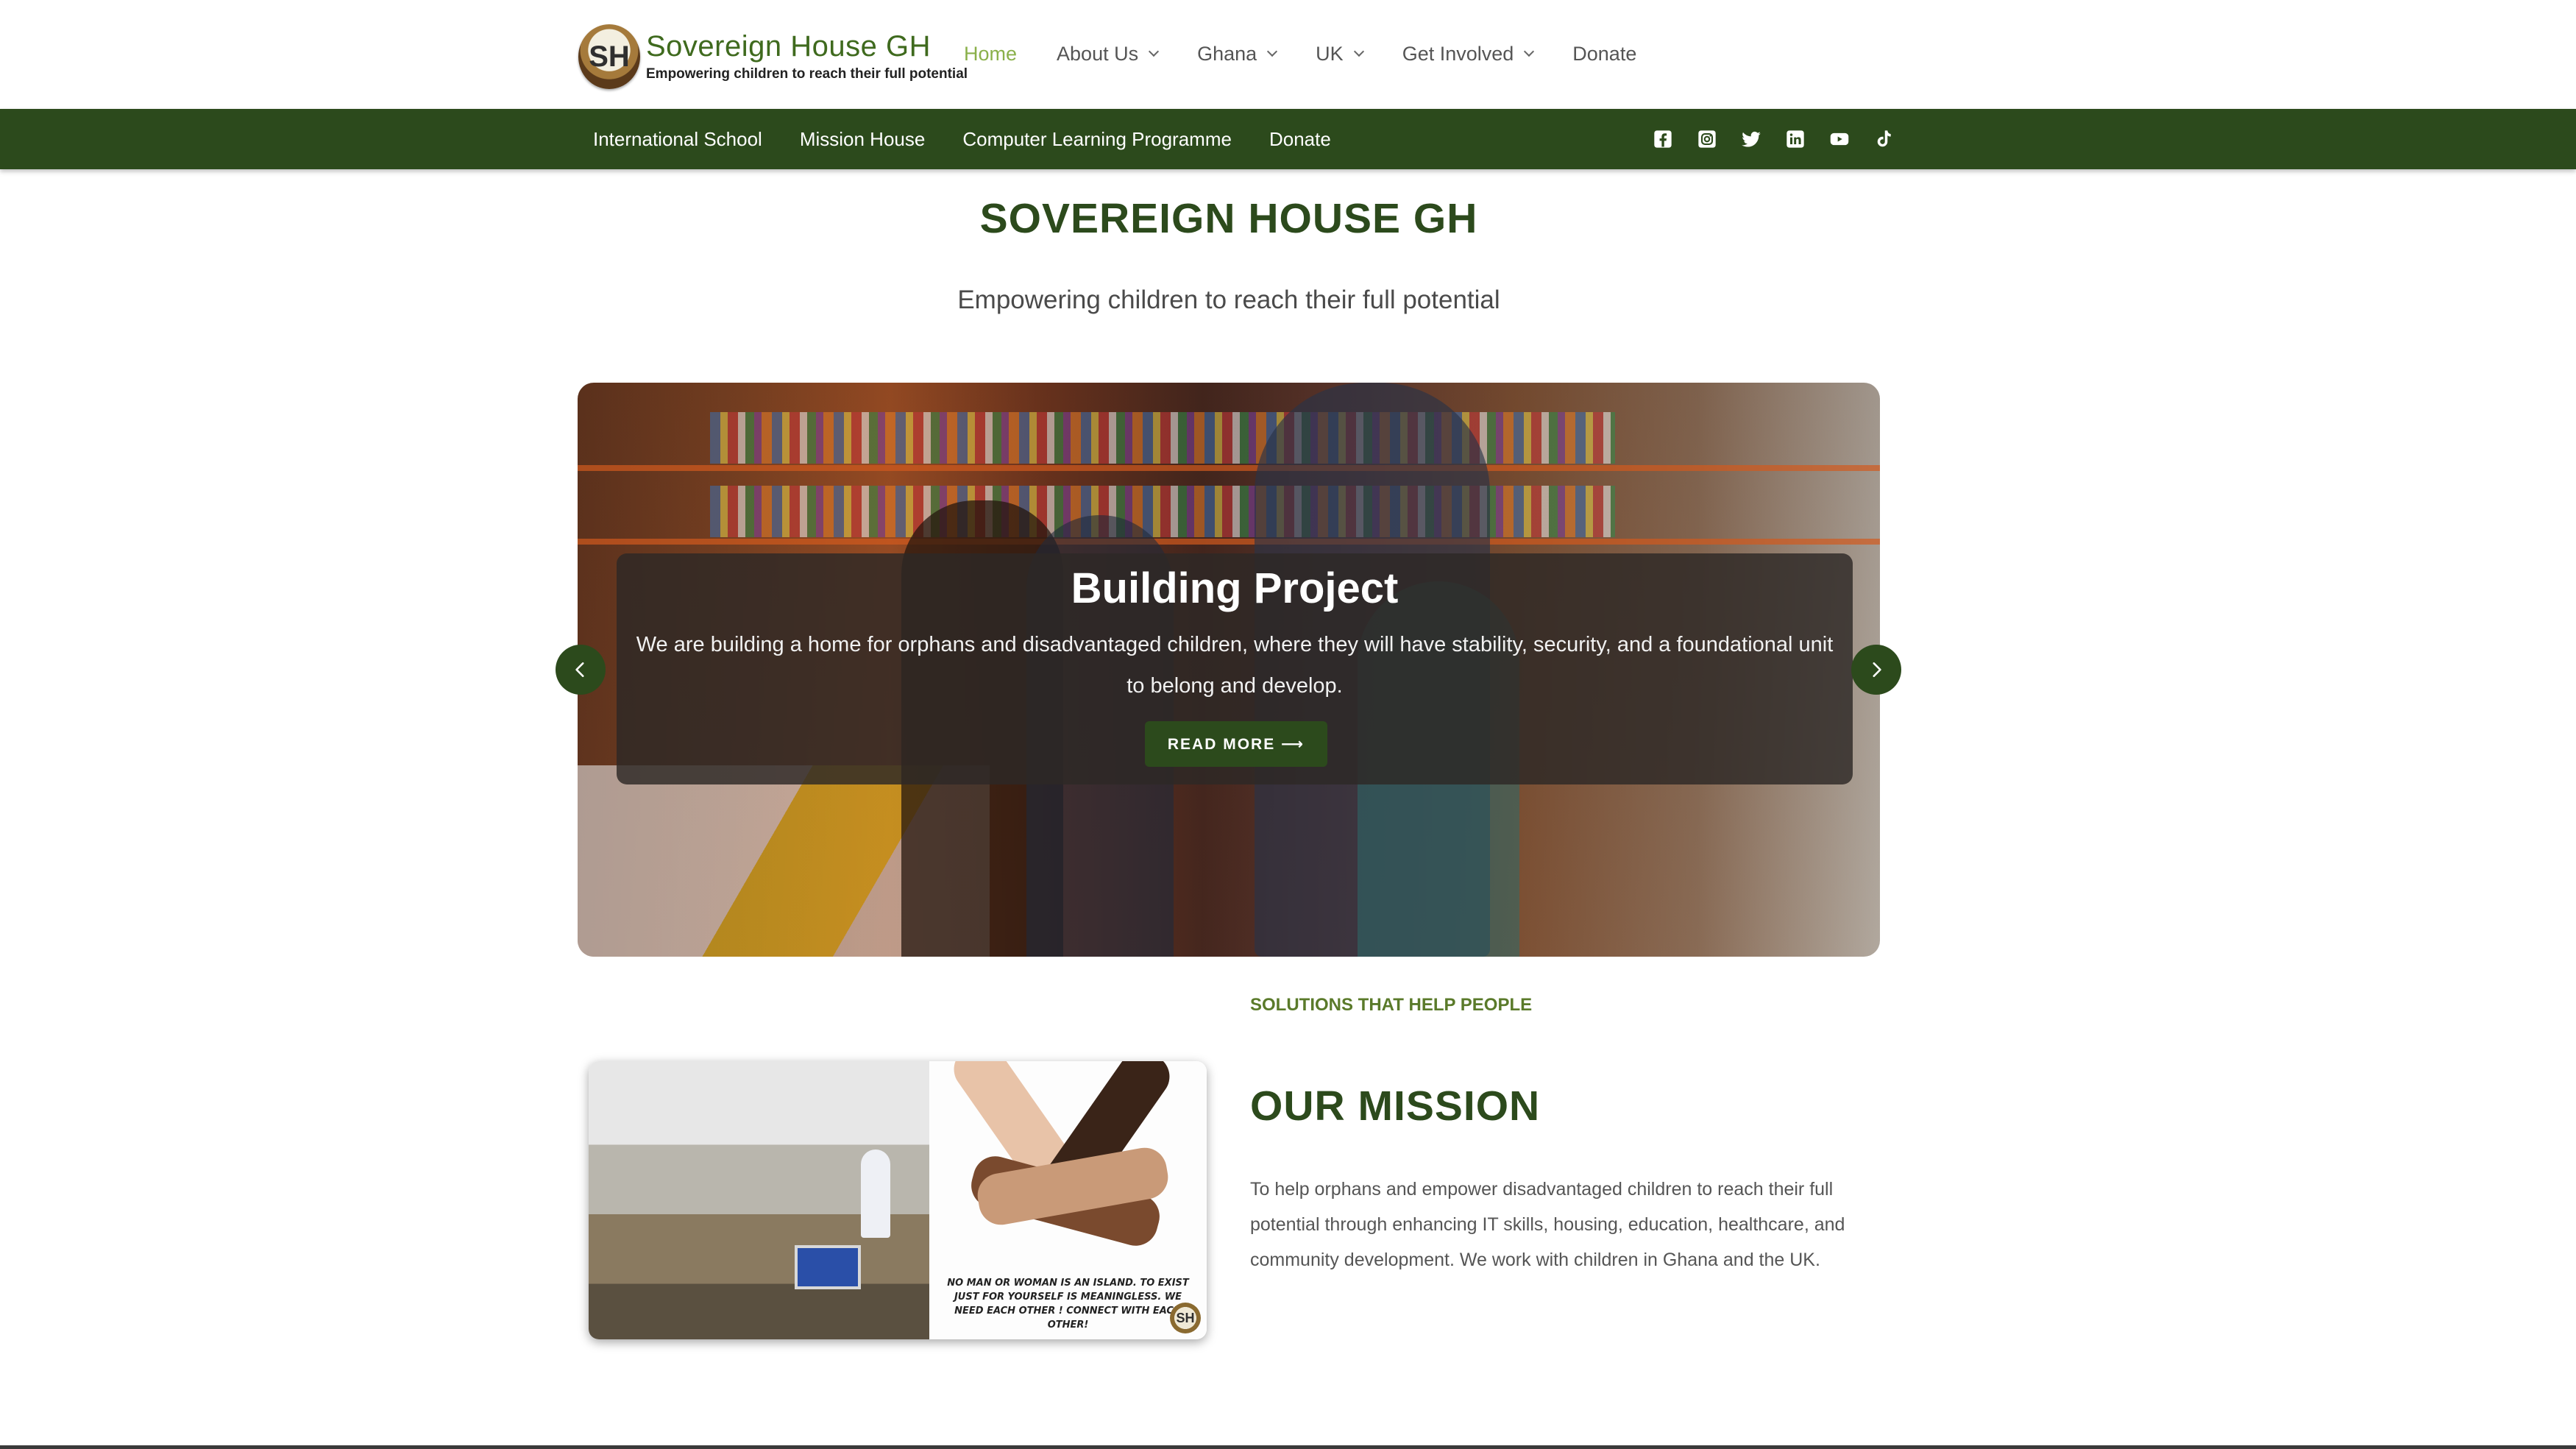  I want to click on nav-item-uk: UK, so click(1340, 53).